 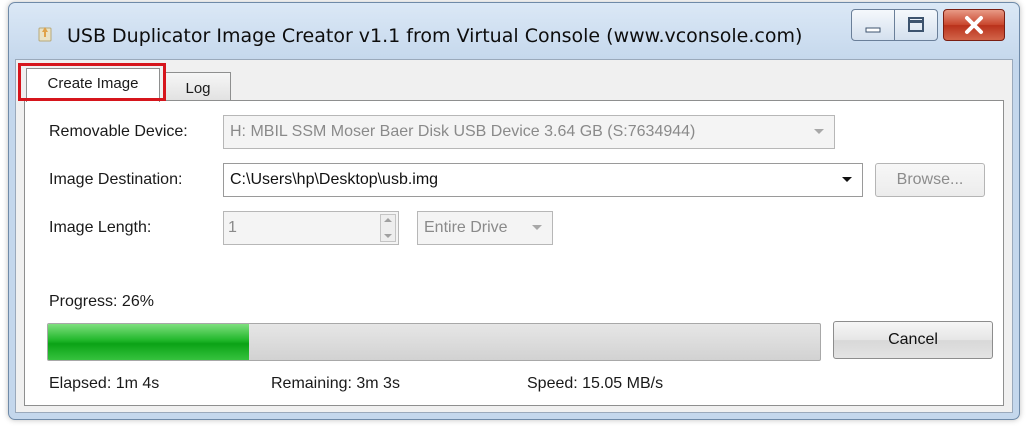 I want to click on progress-fill, so click(x=148, y=342).